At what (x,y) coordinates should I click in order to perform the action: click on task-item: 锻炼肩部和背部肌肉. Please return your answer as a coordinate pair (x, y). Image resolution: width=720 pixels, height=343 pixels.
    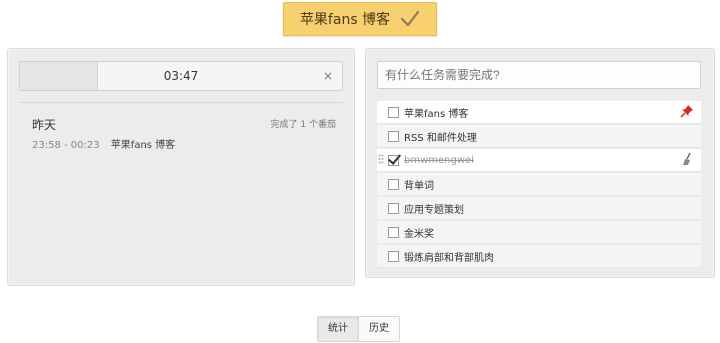
    Looking at the image, I should click on (539, 256).